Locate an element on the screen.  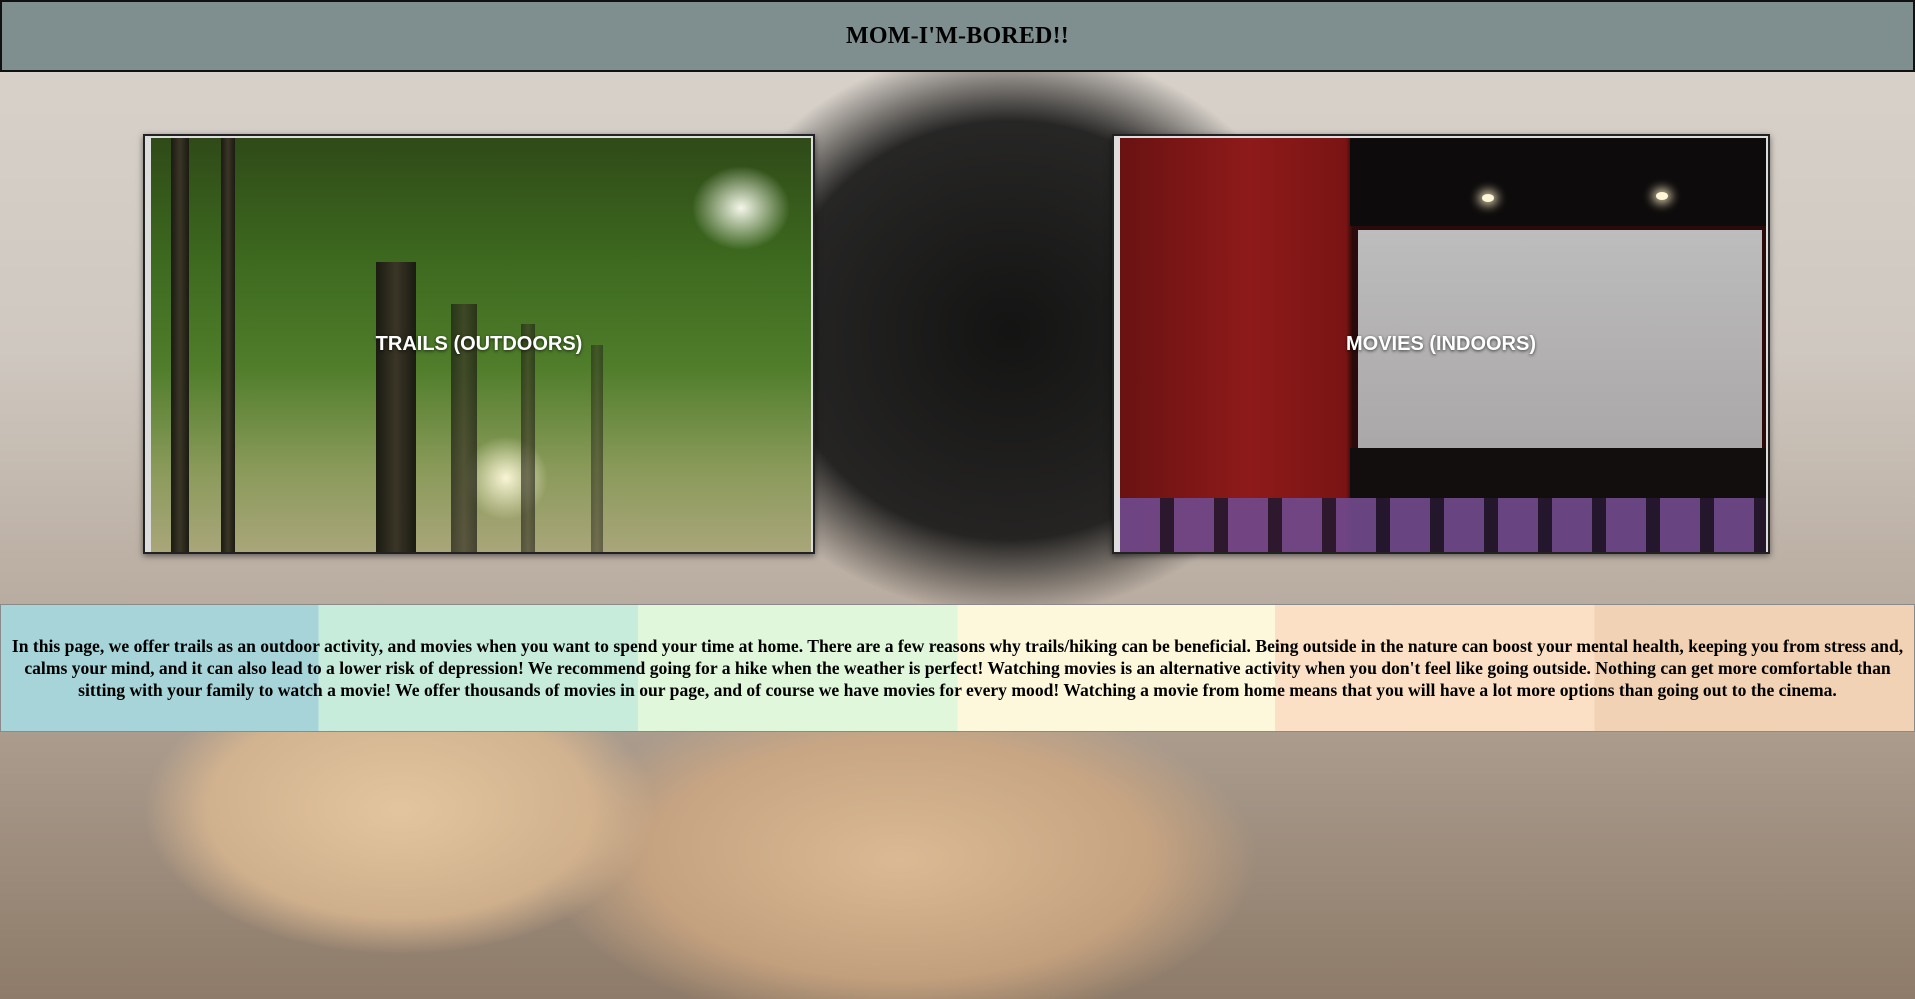
trails-card: TRAILS (OUTDOORS) is located at coordinates (479, 344).